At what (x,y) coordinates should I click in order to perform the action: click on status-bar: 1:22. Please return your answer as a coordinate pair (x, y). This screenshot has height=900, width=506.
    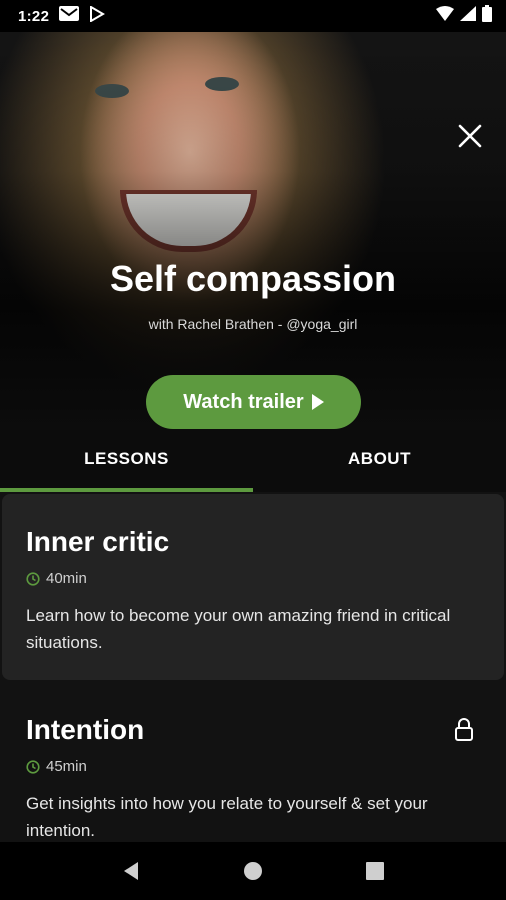
    Looking at the image, I should click on (253, 16).